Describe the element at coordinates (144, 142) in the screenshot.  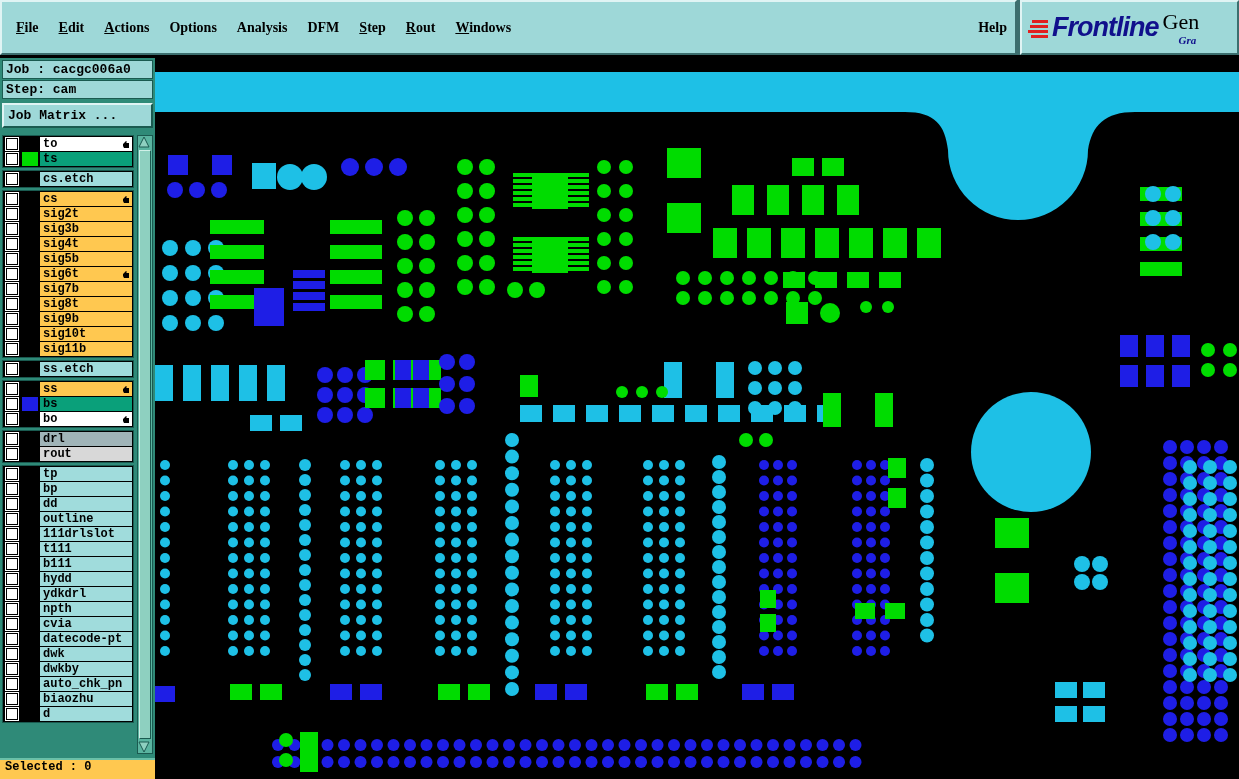
I see `scroll-up-icon` at that location.